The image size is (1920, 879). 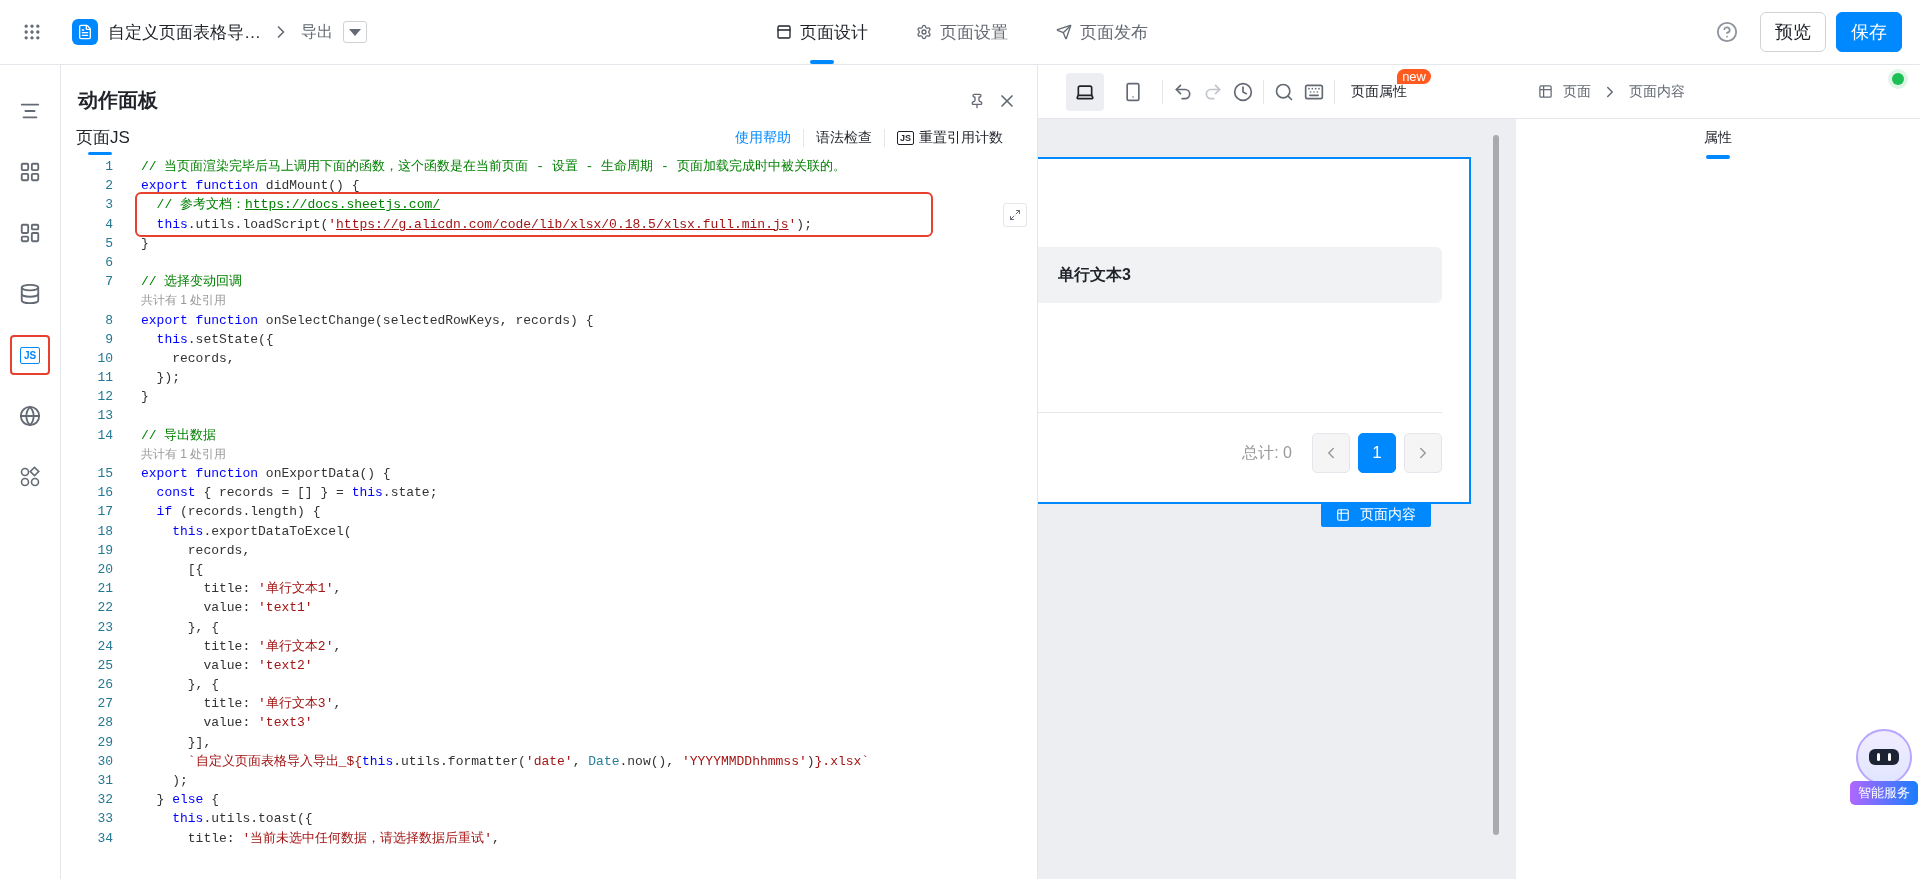 I want to click on line-number: 6, so click(x=109, y=262).